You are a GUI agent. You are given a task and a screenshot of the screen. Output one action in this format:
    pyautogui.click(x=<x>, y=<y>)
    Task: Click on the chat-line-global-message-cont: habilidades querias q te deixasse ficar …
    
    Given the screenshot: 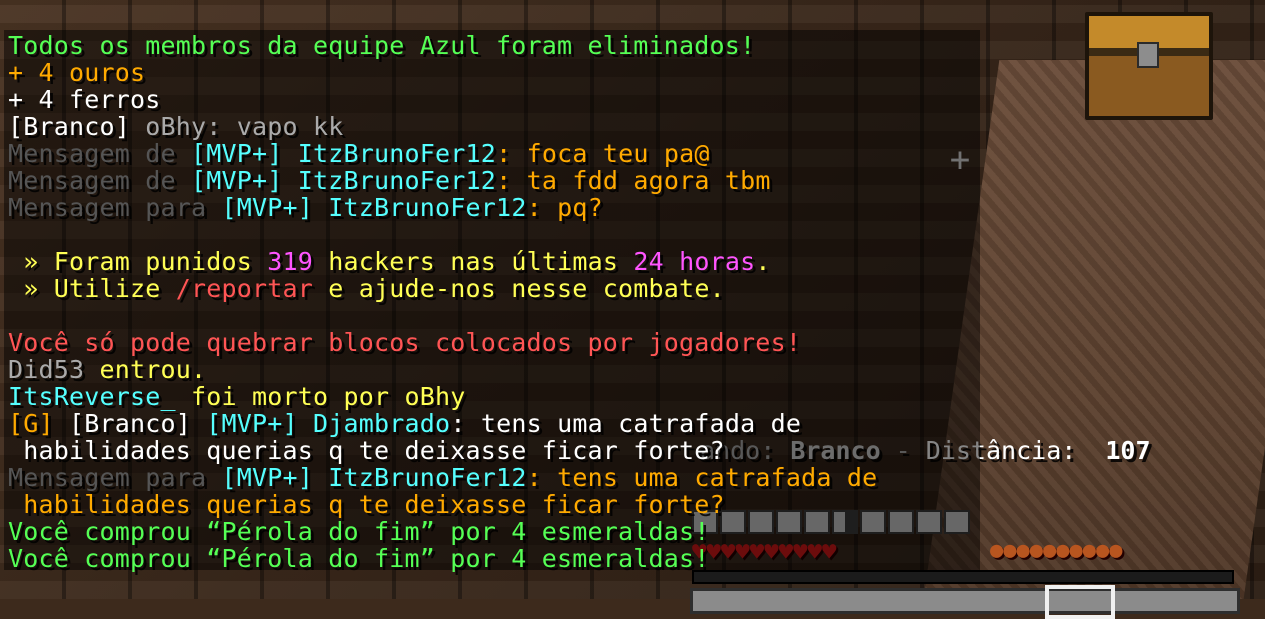 What is the action you would take?
    pyautogui.click(x=366, y=450)
    